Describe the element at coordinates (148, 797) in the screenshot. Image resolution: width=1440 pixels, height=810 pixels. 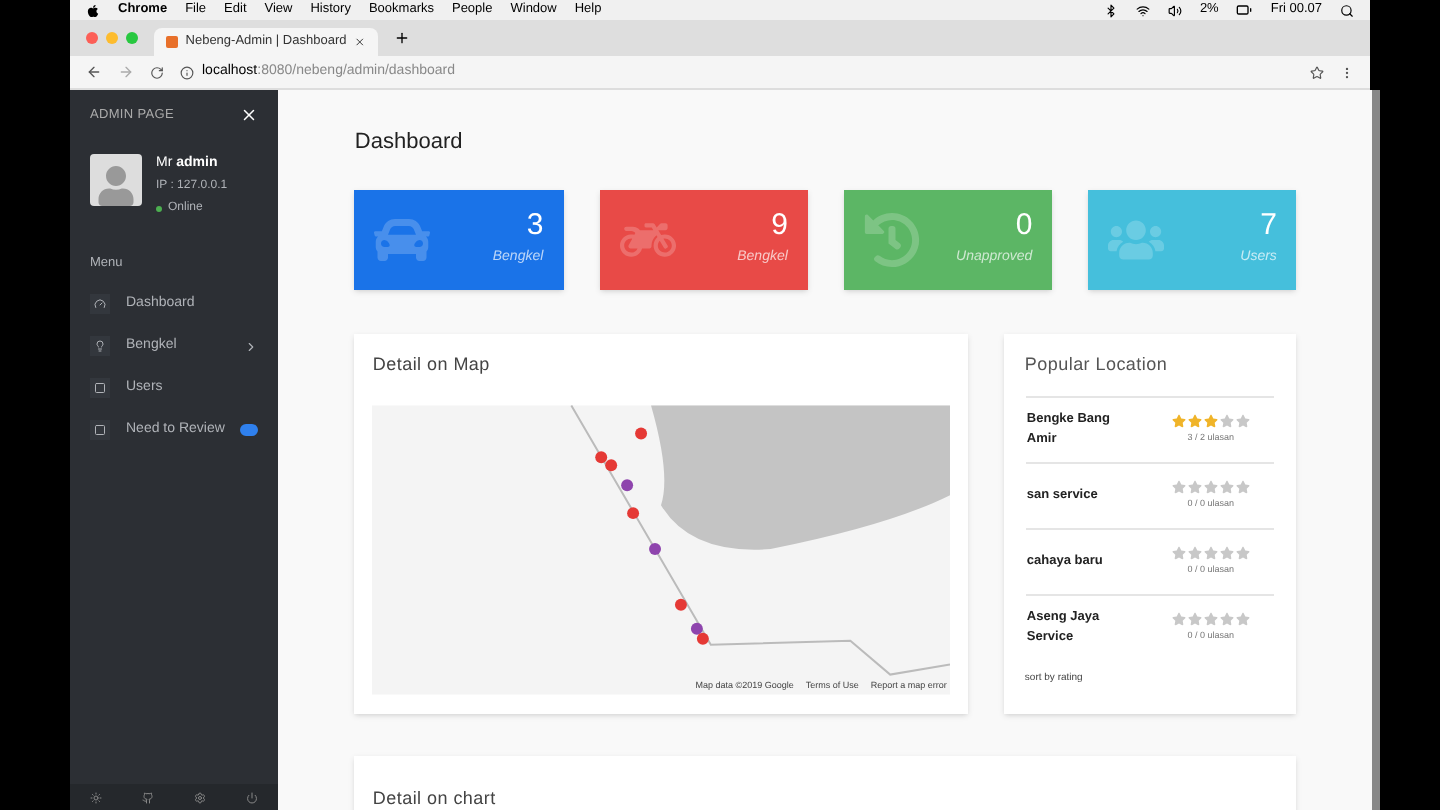
I see `github-icon` at that location.